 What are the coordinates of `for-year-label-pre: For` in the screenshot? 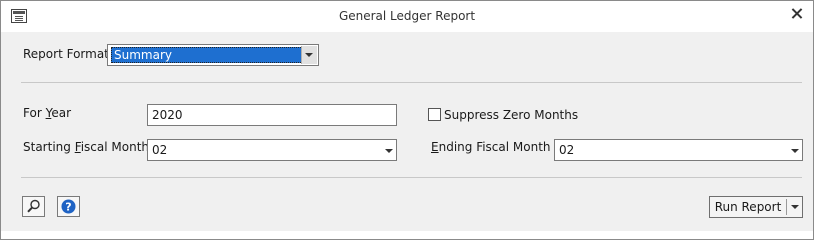 It's located at (34, 113).